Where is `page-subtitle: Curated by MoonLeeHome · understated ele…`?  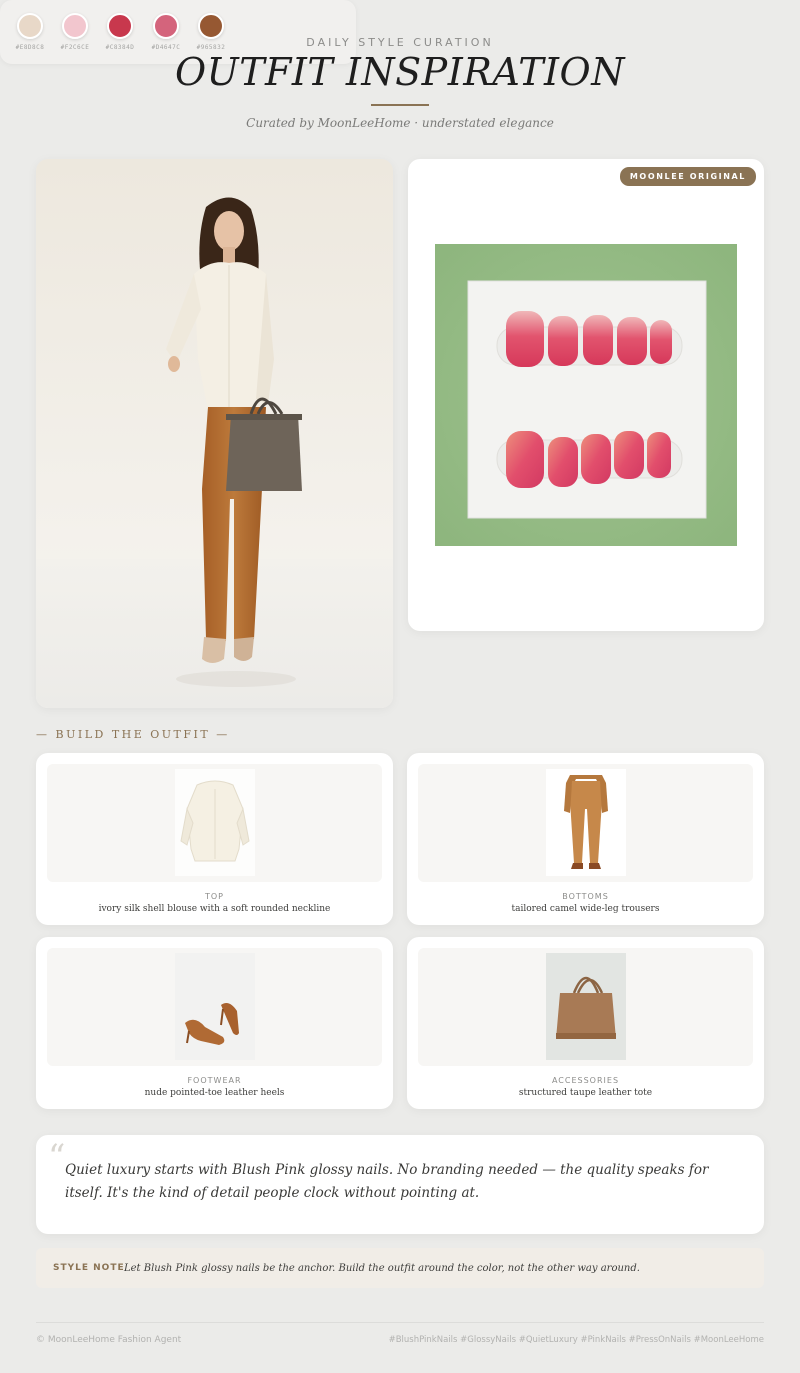
page-subtitle: Curated by MoonLeeHome · understated ele… is located at coordinates (400, 123).